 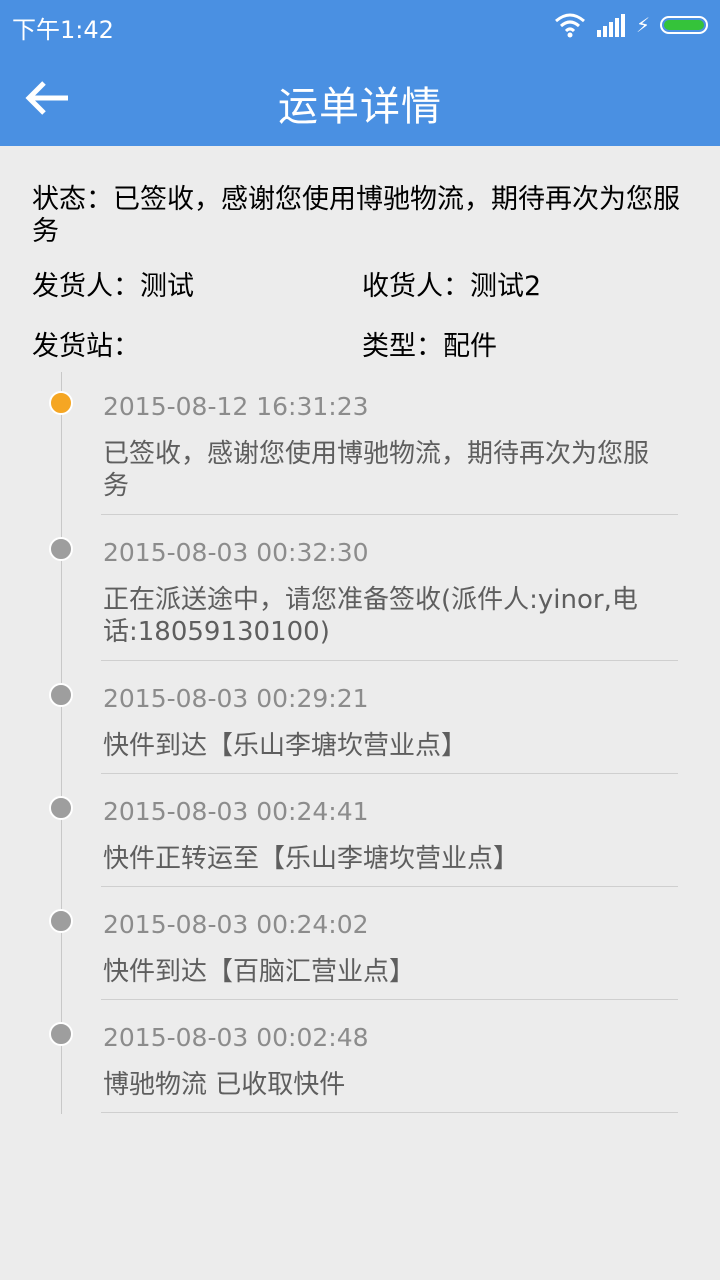 I want to click on timeline-line, so click(x=61, y=743).